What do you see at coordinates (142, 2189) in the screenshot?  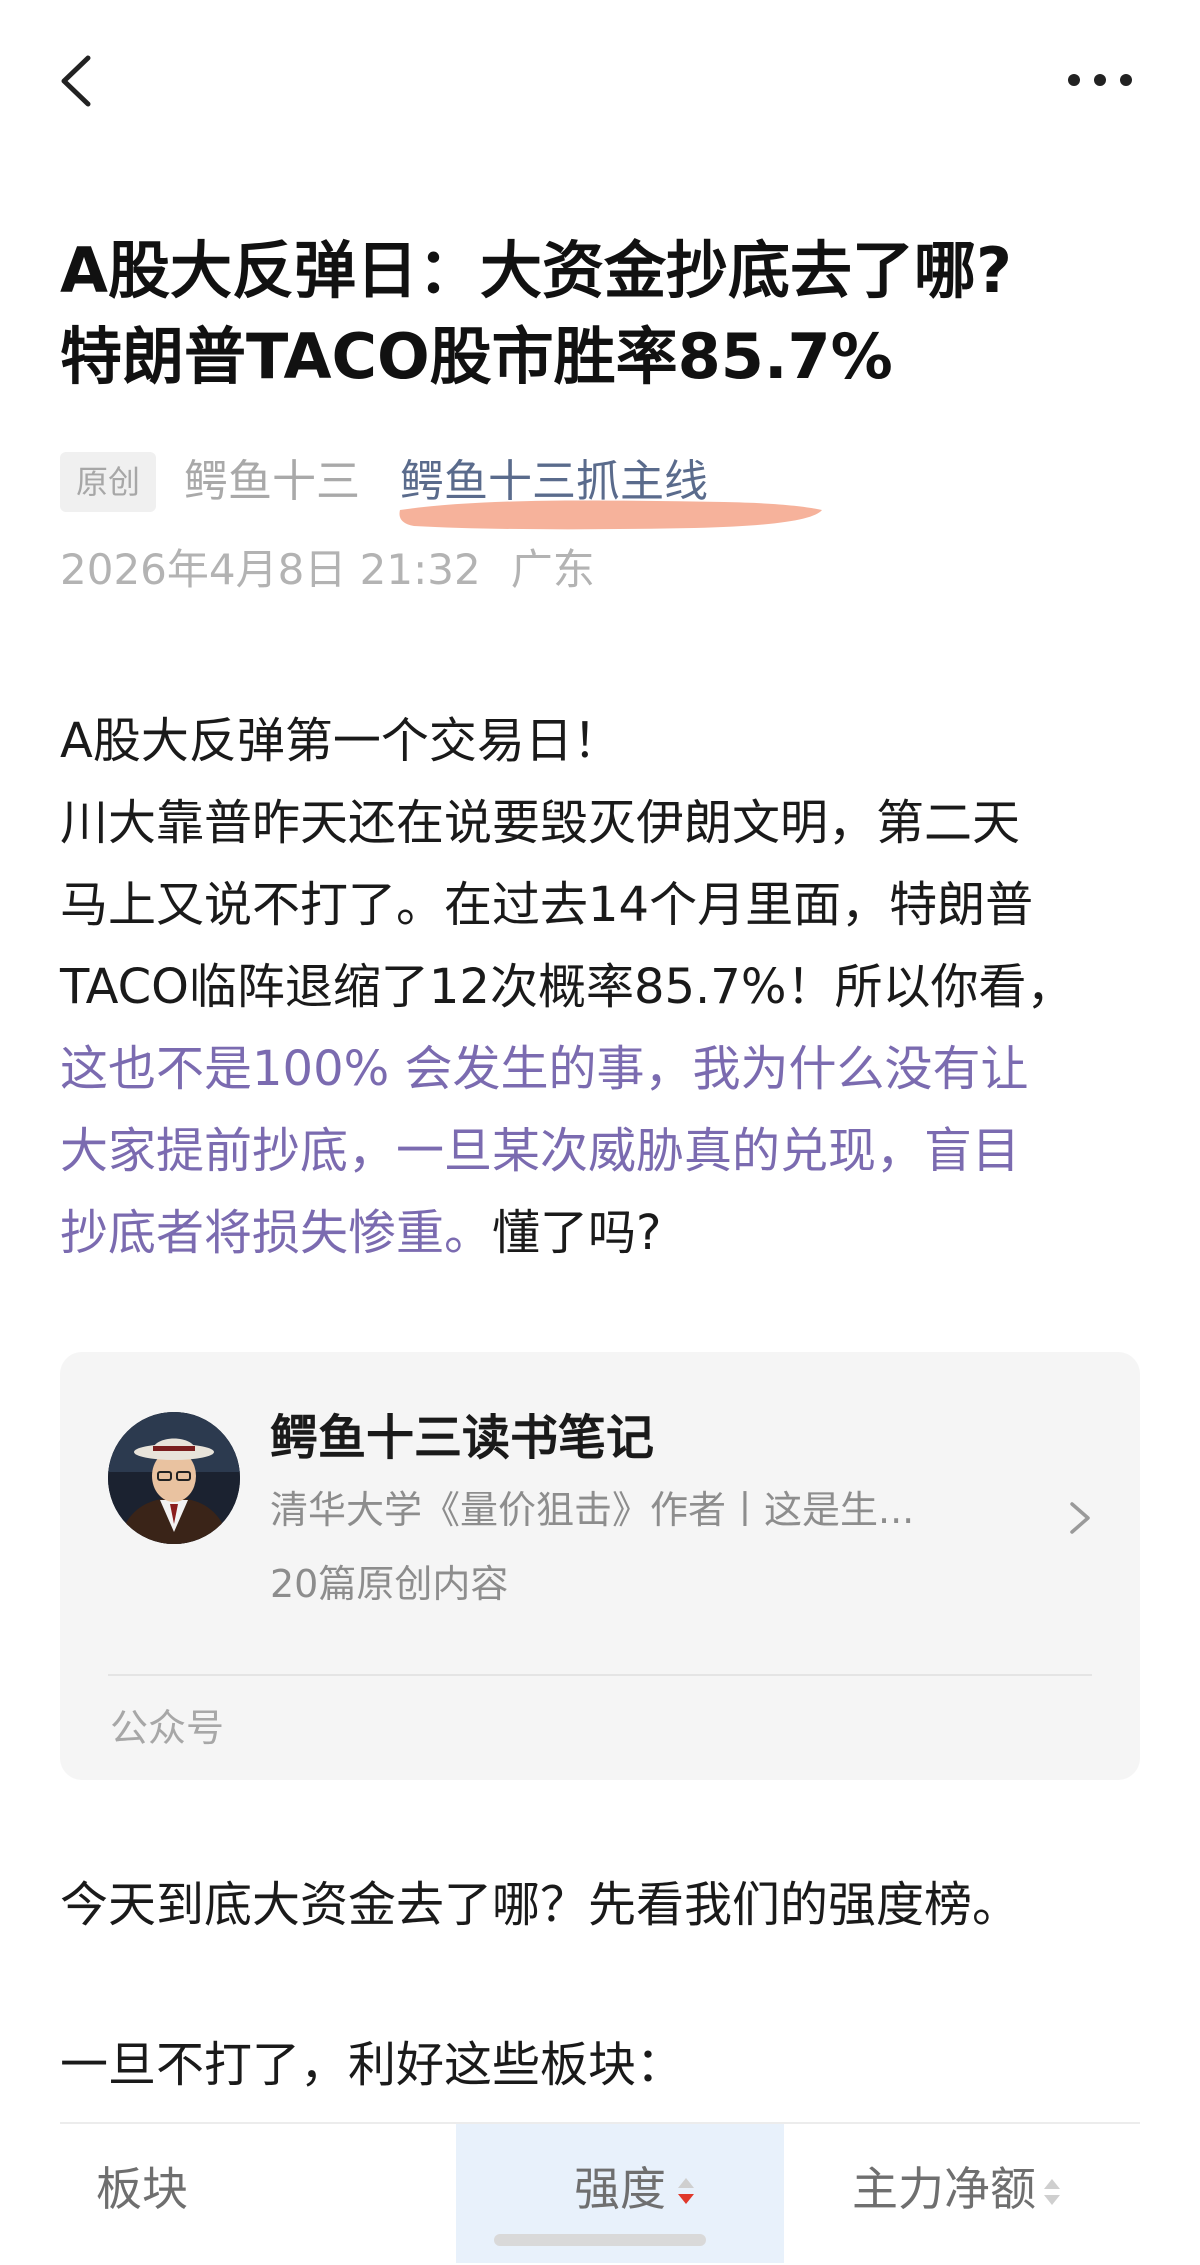 I see `header-label: 板块` at bounding box center [142, 2189].